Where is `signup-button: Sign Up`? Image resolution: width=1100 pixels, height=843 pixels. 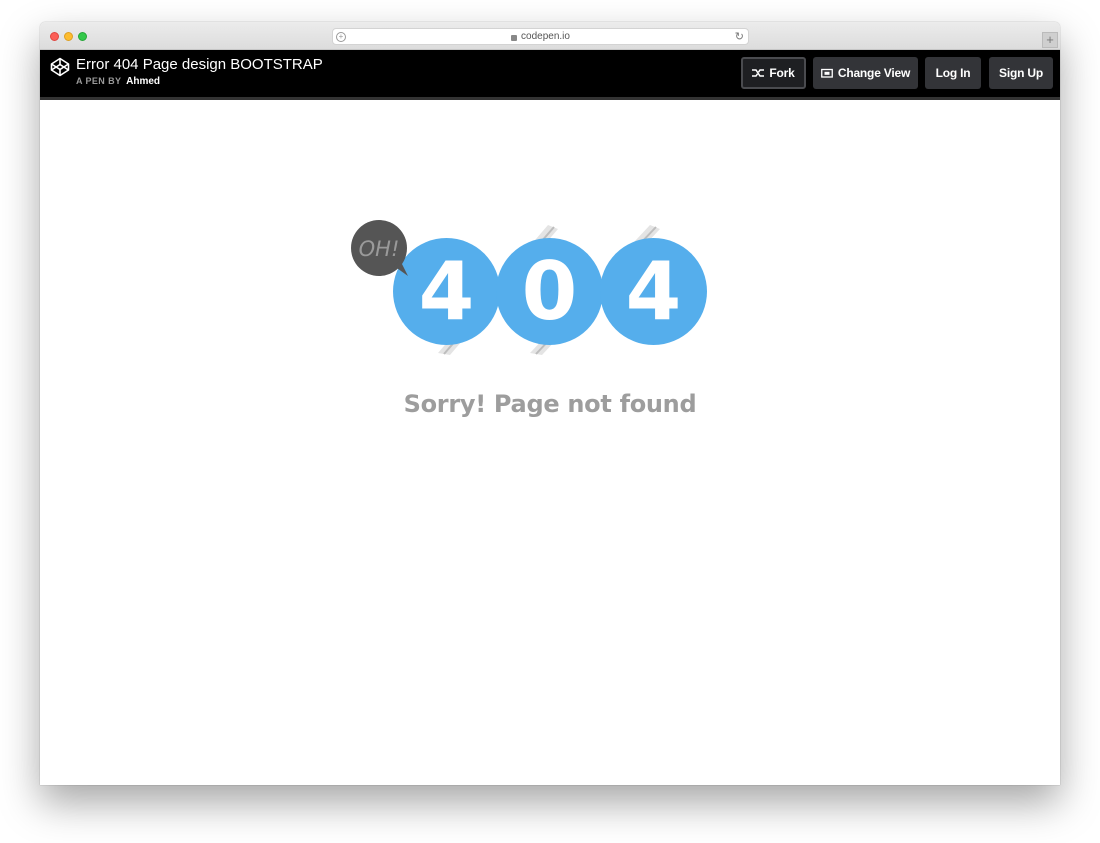
signup-button: Sign Up is located at coordinates (1021, 73).